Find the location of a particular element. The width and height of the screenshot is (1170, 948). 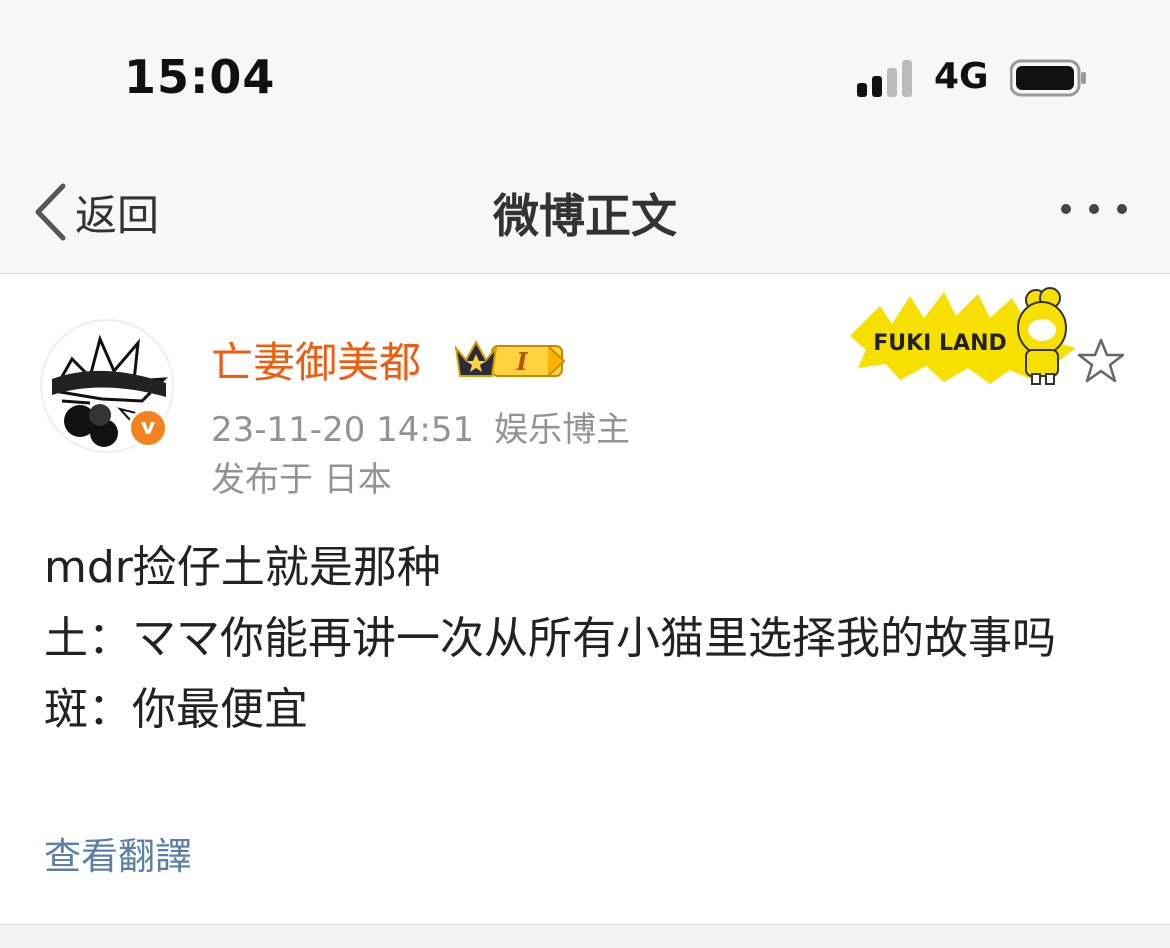

battery-icon is located at coordinates (1048, 78).